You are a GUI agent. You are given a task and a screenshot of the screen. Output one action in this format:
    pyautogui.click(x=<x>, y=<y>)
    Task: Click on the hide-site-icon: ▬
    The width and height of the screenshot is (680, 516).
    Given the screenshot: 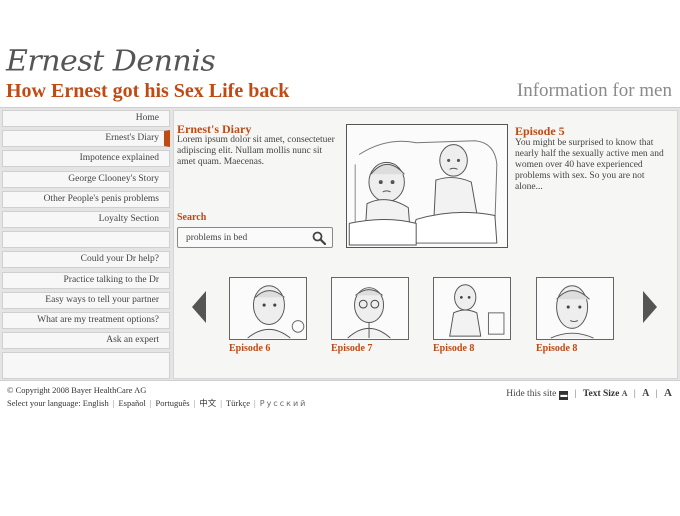 What is the action you would take?
    pyautogui.click(x=564, y=395)
    